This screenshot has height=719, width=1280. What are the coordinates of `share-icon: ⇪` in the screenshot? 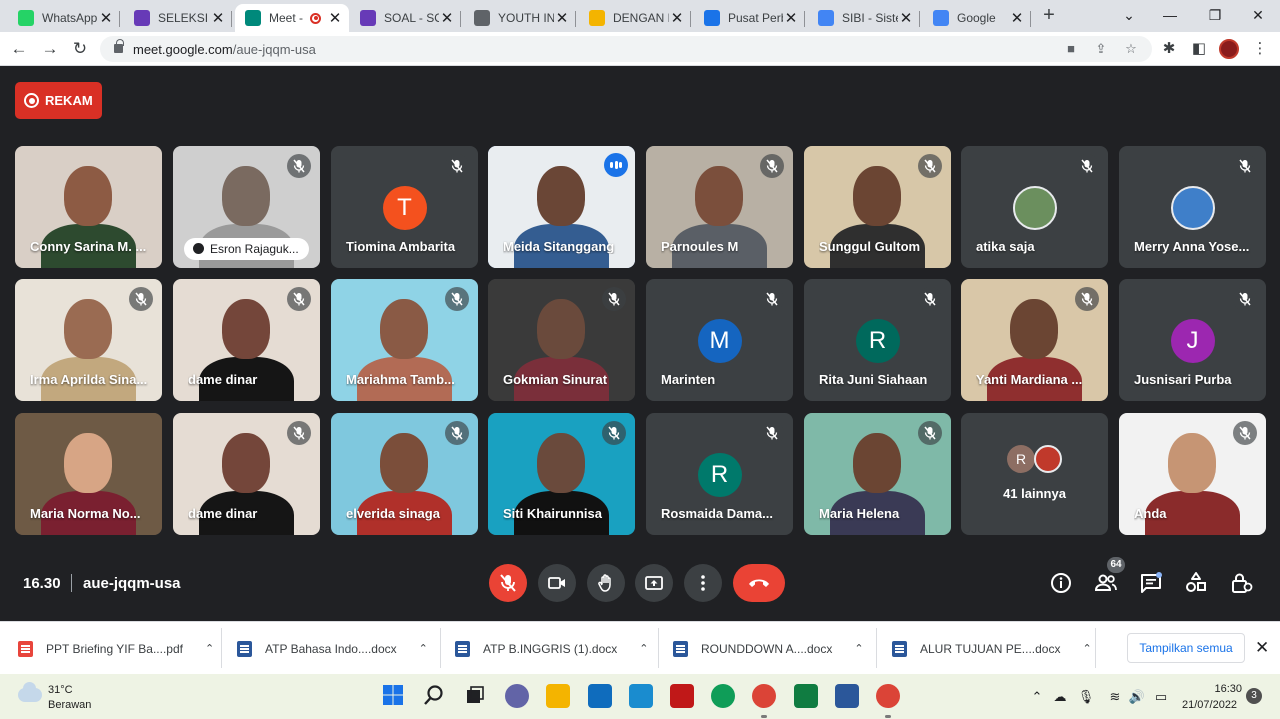 It's located at (1101, 49).